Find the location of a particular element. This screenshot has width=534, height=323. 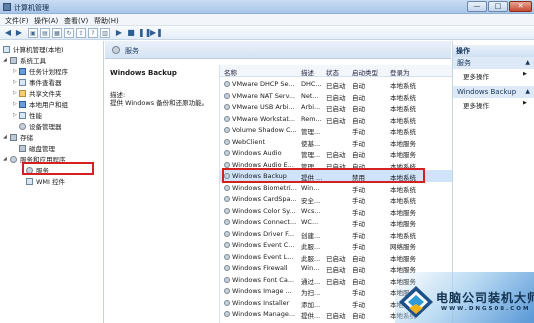

table-row: Windows Driver F... 创建... 手动 本地系统 is located at coordinates (336, 234).